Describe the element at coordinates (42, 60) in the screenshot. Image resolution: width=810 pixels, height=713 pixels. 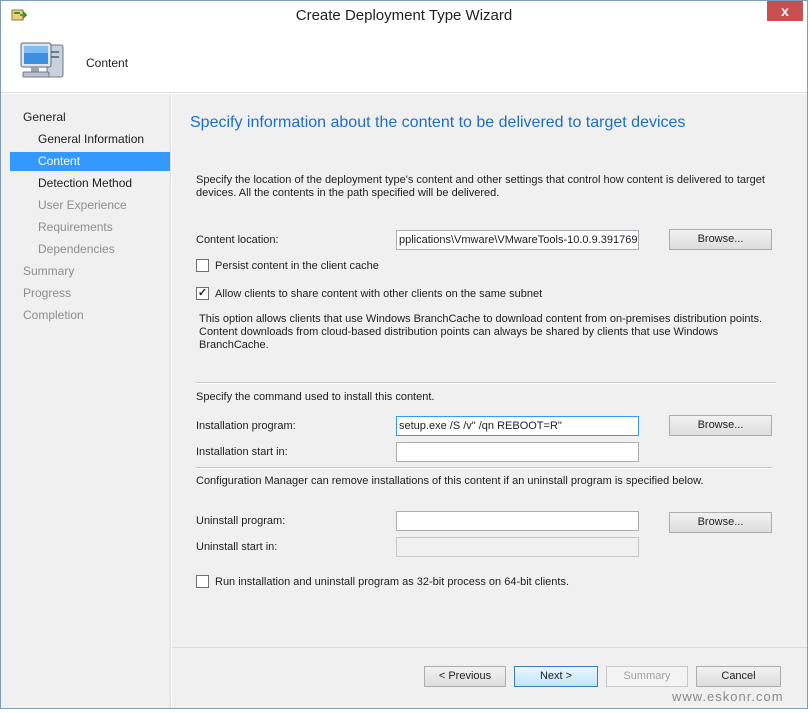
I see `computer-icon` at that location.